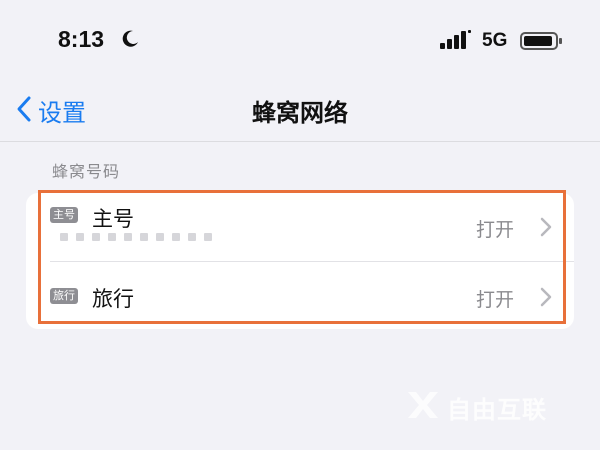  I want to click on cellular-signal-icon, so click(457, 42).